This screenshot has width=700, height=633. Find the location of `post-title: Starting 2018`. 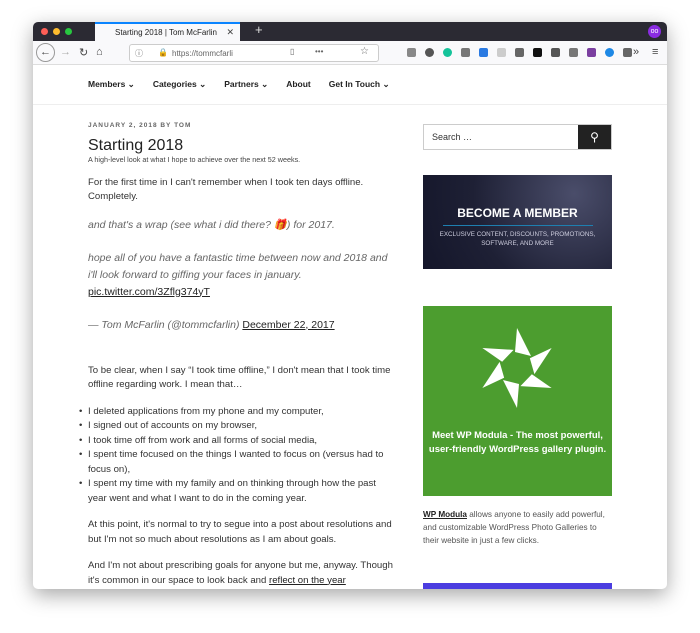

post-title: Starting 2018 is located at coordinates (136, 145).